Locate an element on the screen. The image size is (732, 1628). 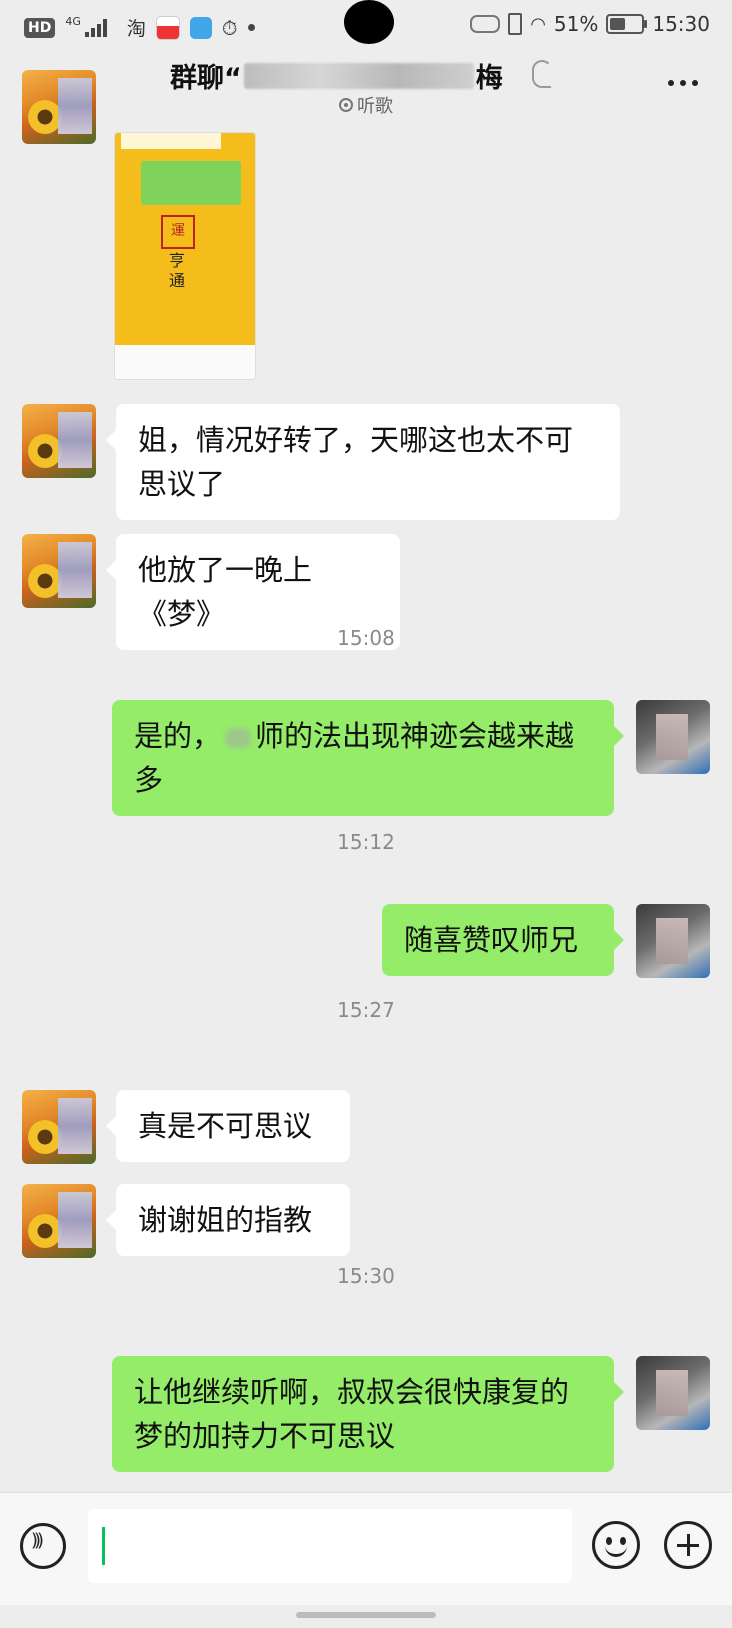
home-indicator is located at coordinates (366, 1615).